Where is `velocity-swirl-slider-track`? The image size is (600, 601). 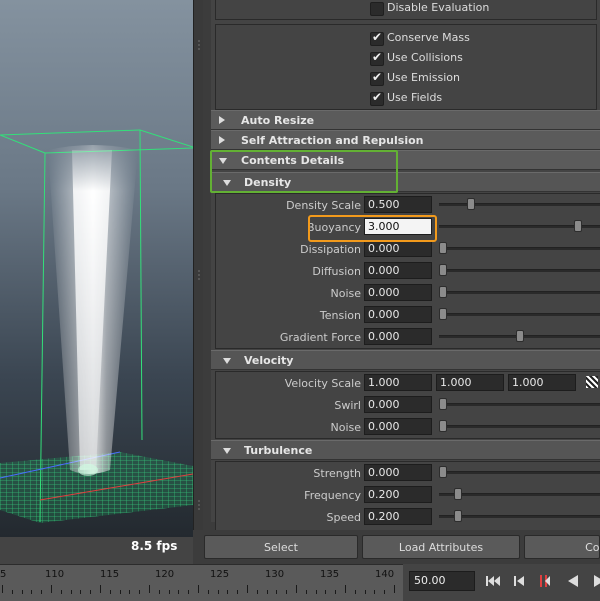
velocity-swirl-slider-track is located at coordinates (519, 404).